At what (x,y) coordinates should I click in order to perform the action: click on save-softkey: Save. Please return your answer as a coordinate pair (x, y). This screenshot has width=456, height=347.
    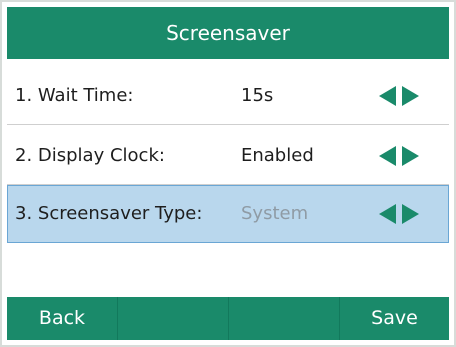
    Looking at the image, I should click on (394, 318).